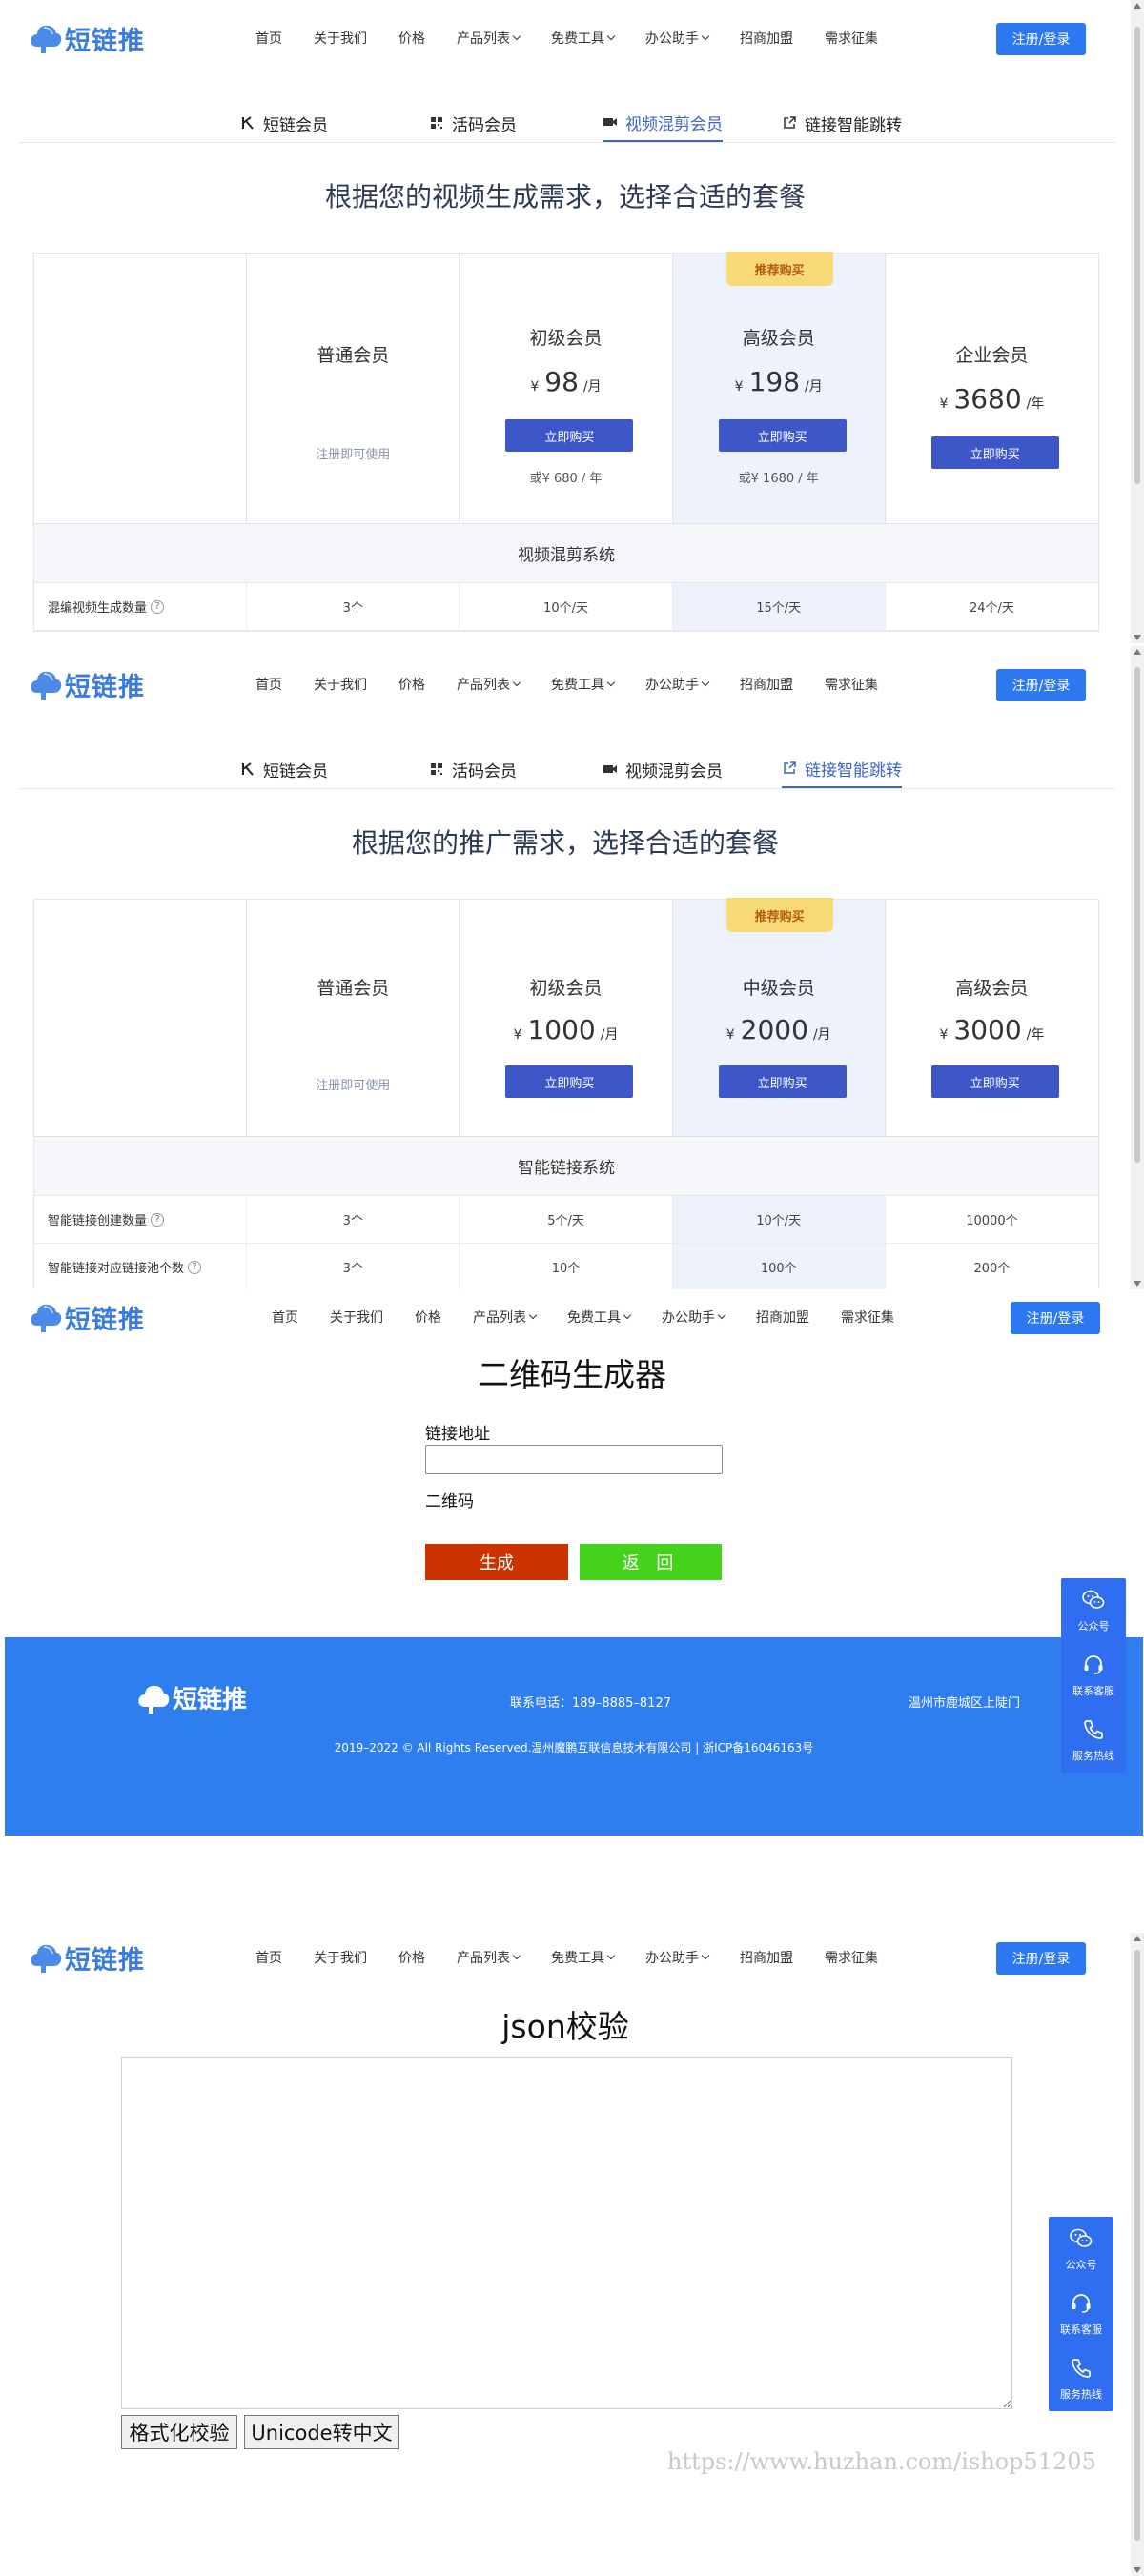 The width and height of the screenshot is (1144, 2576). What do you see at coordinates (565, 2027) in the screenshot?
I see `page-title: json校验` at bounding box center [565, 2027].